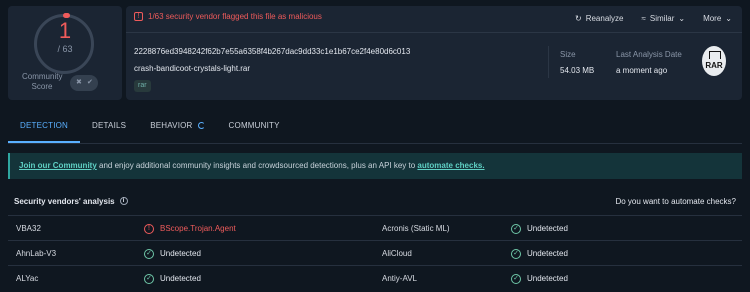  I want to click on community-vote-toggle: ✖ ✔, so click(84, 83).